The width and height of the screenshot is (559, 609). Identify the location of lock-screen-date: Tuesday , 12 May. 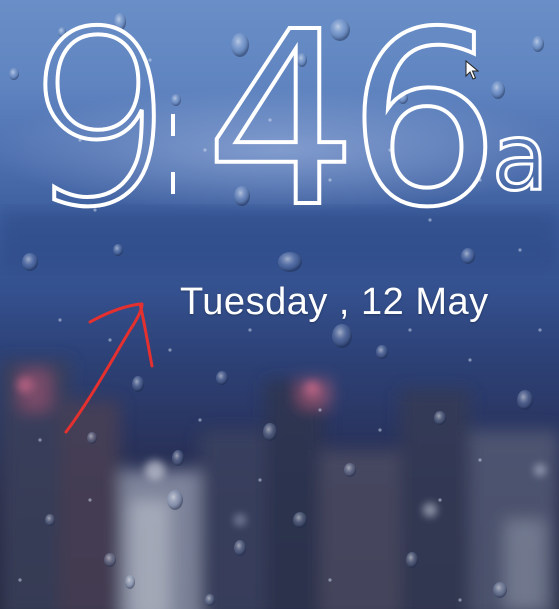
(334, 302).